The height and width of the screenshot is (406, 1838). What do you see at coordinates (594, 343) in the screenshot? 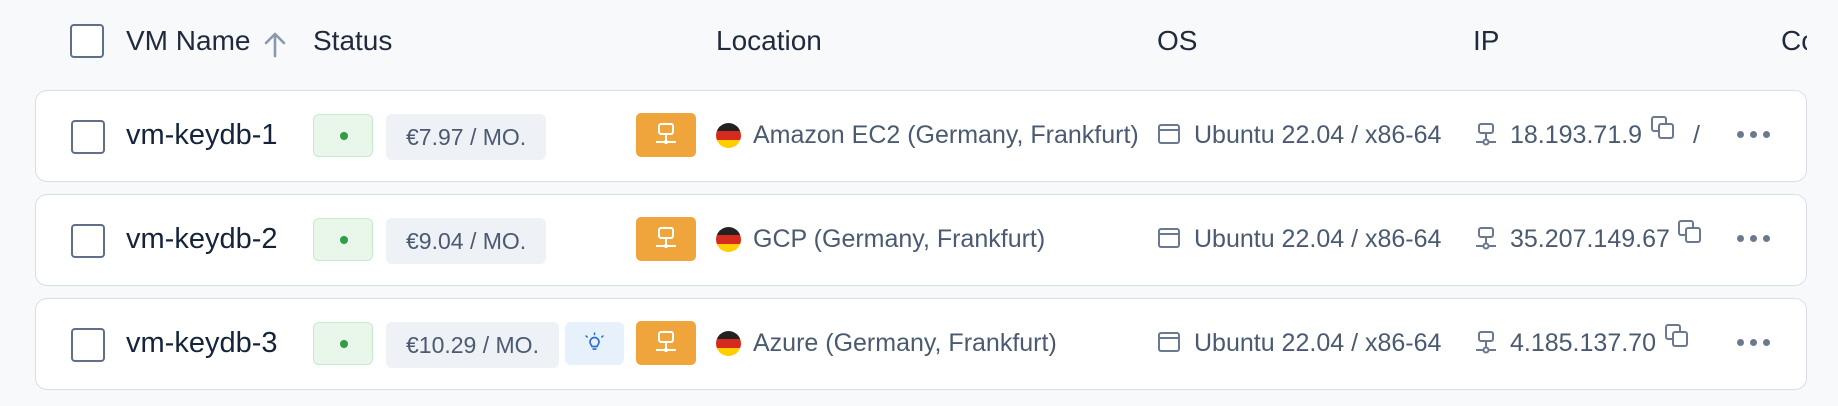
I see `lightbulb-icon` at bounding box center [594, 343].